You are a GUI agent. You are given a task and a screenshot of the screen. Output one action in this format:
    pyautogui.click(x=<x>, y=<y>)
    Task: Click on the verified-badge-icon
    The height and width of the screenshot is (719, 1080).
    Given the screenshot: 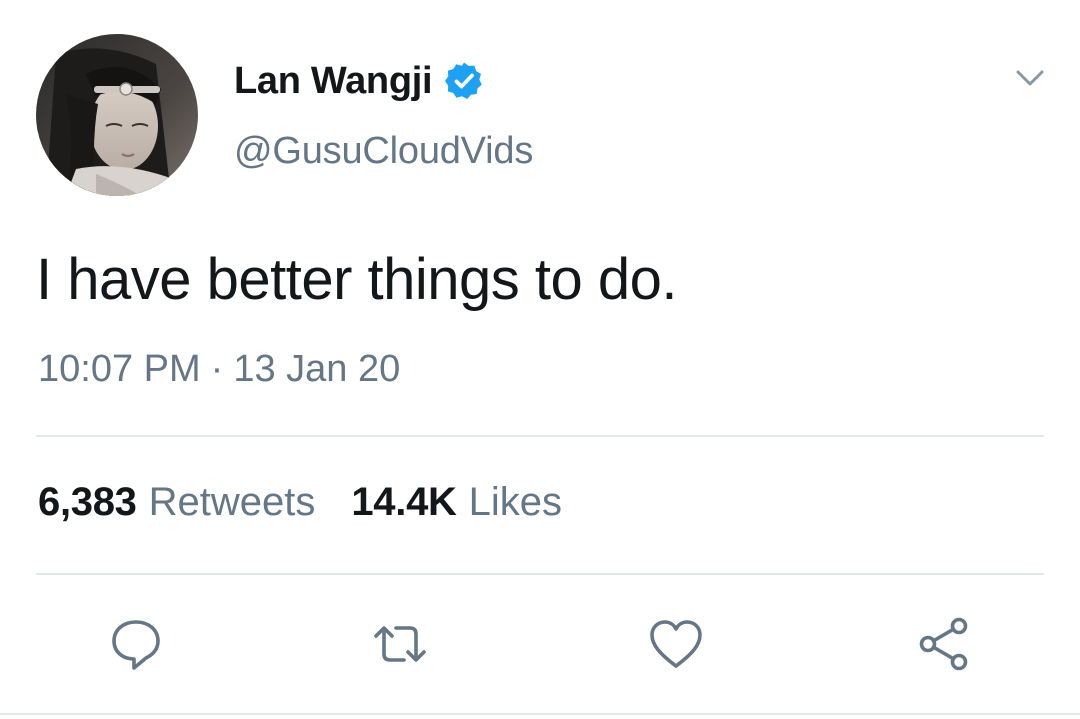 What is the action you would take?
    pyautogui.click(x=464, y=81)
    